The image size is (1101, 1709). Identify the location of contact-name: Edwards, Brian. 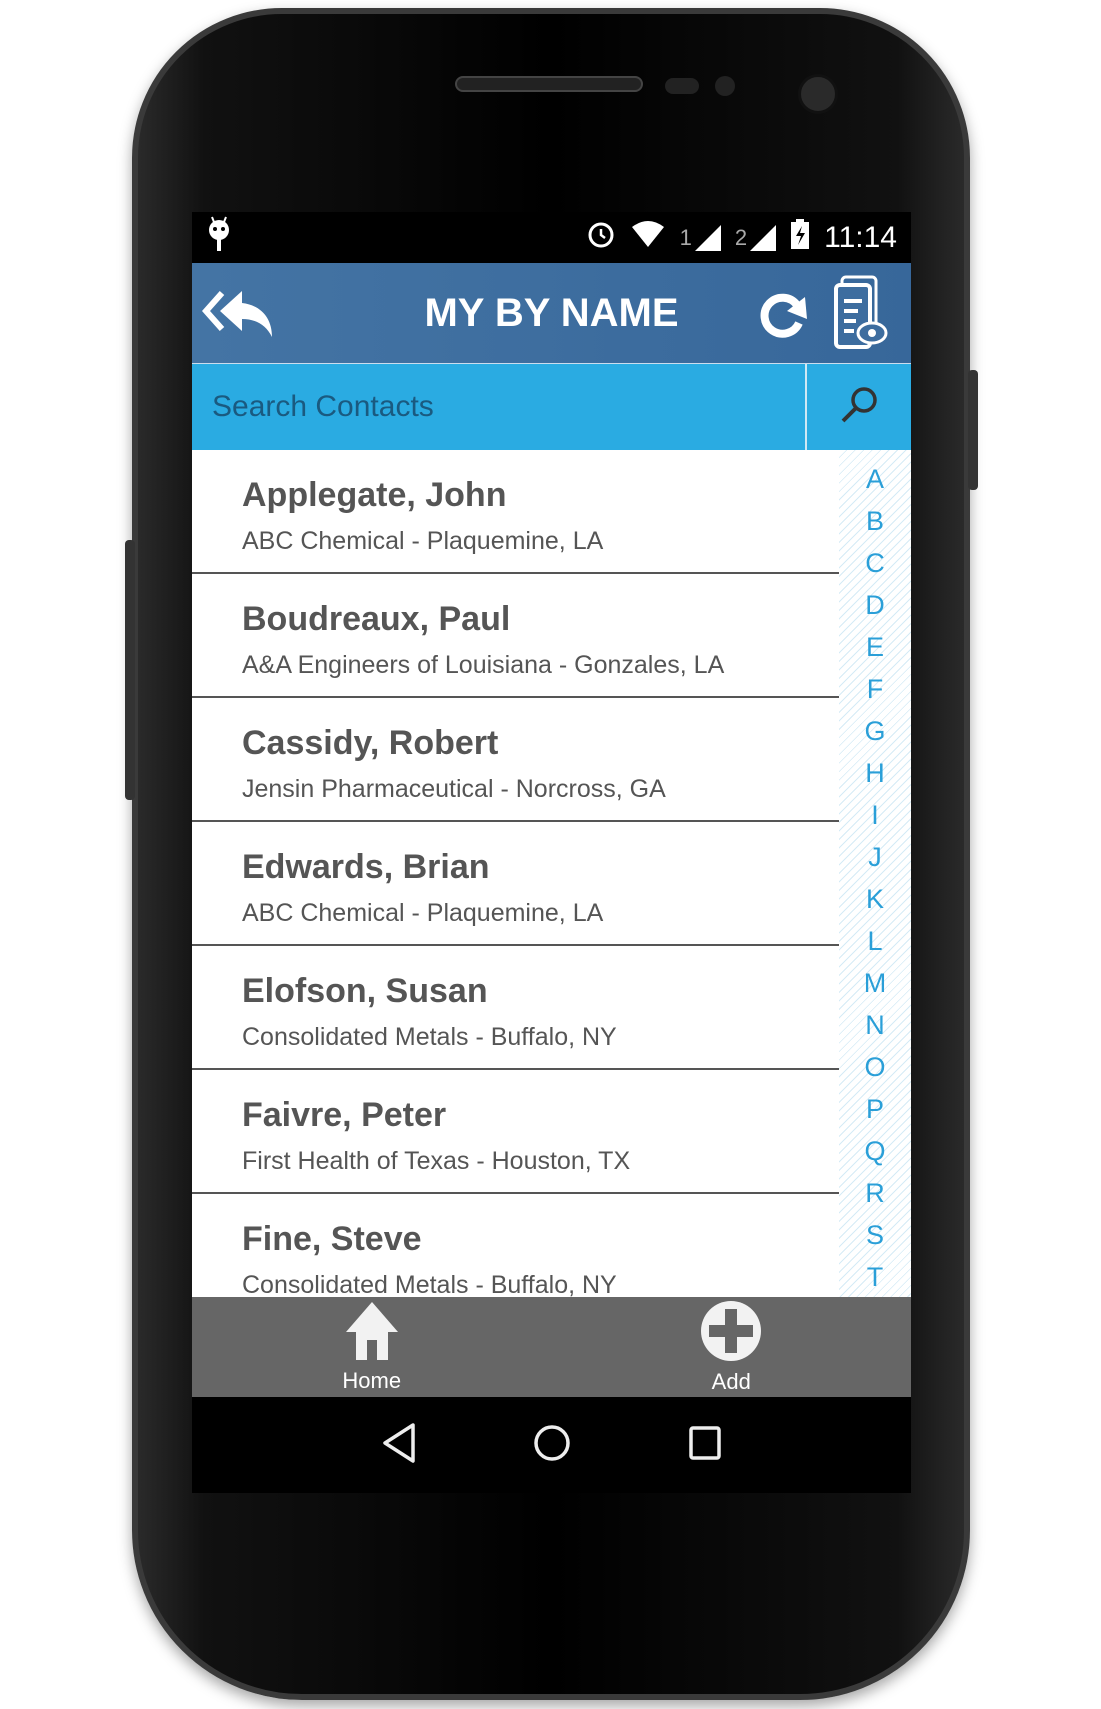
(366, 867).